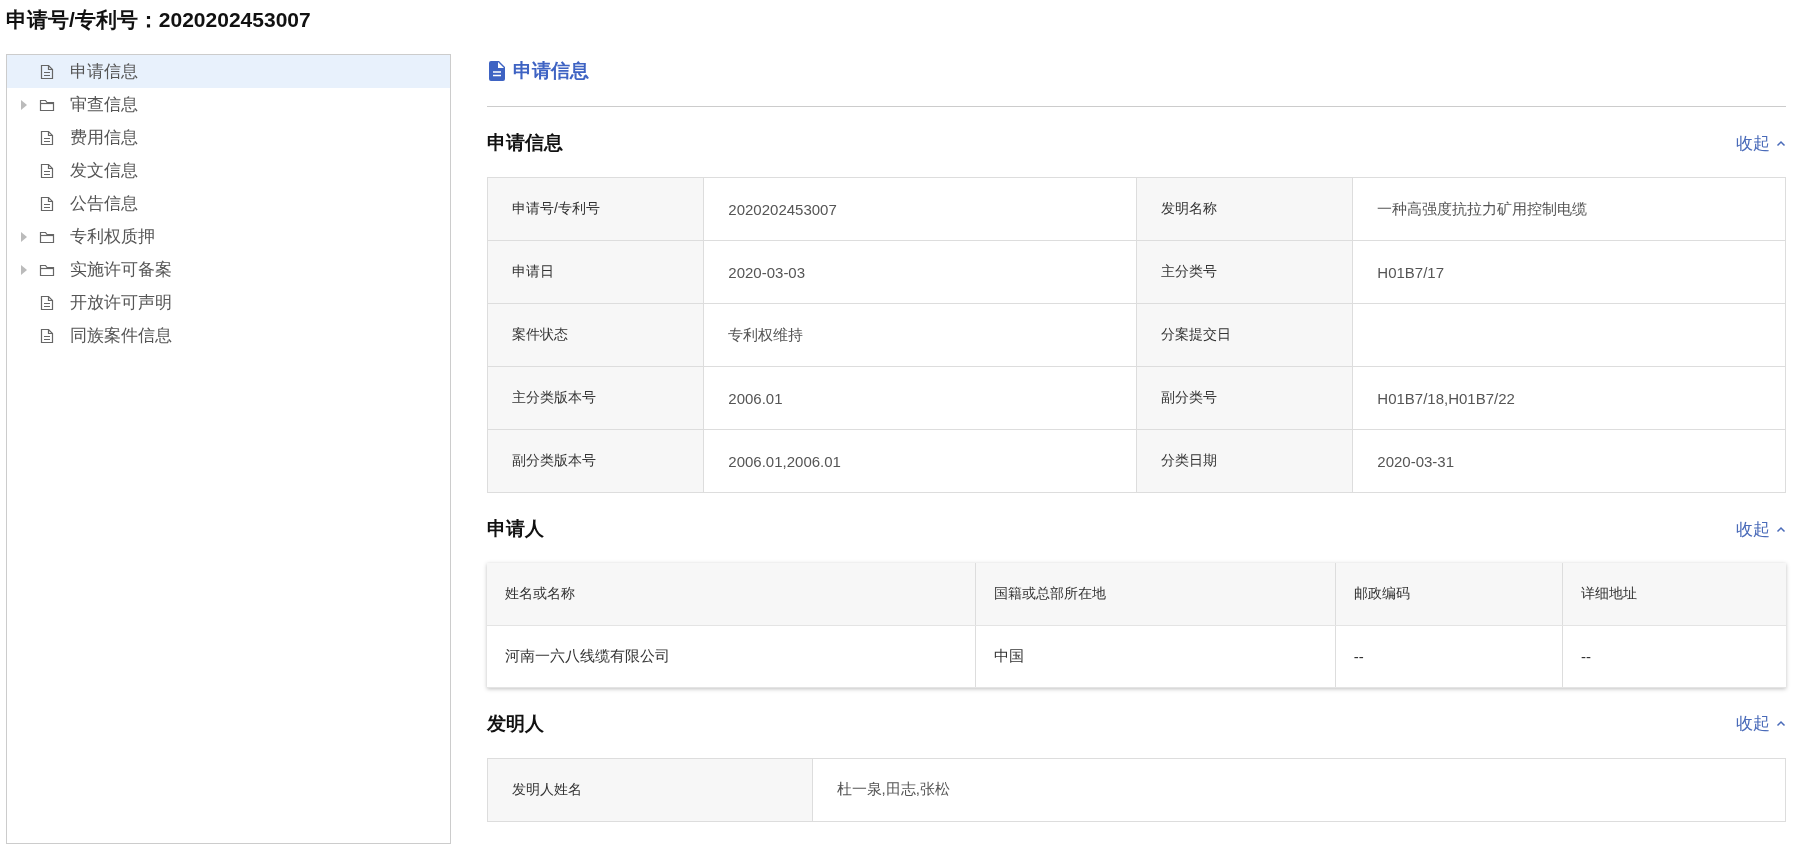 This screenshot has height=849, width=1795. What do you see at coordinates (228, 236) in the screenshot?
I see `tree-item: 专利权质押` at bounding box center [228, 236].